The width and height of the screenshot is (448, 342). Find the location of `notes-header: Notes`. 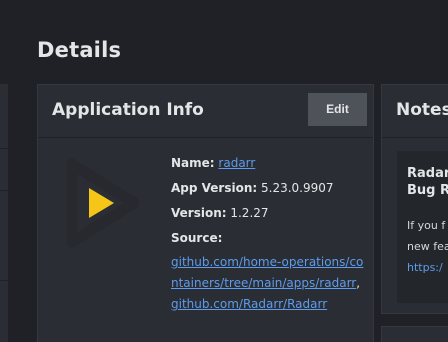

notes-header: Notes is located at coordinates (415, 111).